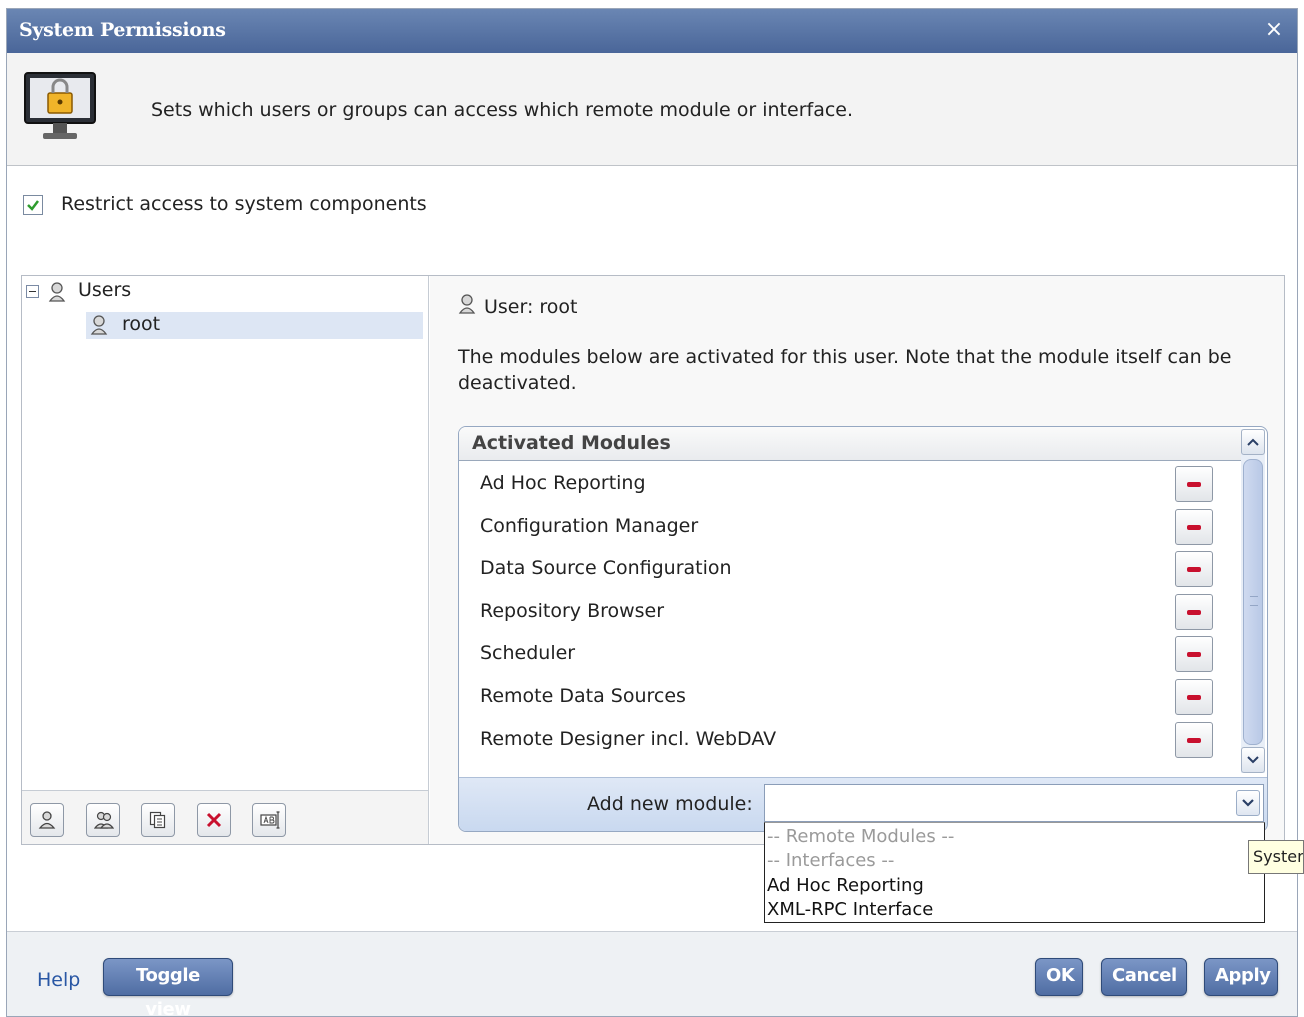  I want to click on apply-button: Apply, so click(1241, 977).